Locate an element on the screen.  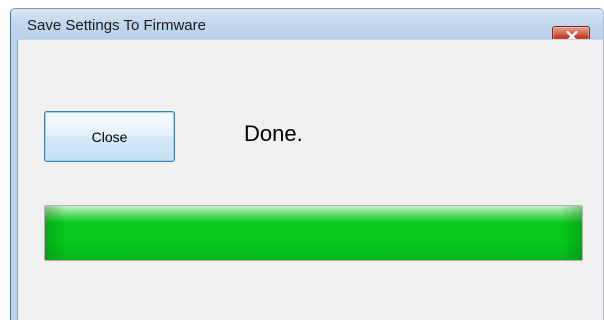
status-text: Done. is located at coordinates (273, 133).